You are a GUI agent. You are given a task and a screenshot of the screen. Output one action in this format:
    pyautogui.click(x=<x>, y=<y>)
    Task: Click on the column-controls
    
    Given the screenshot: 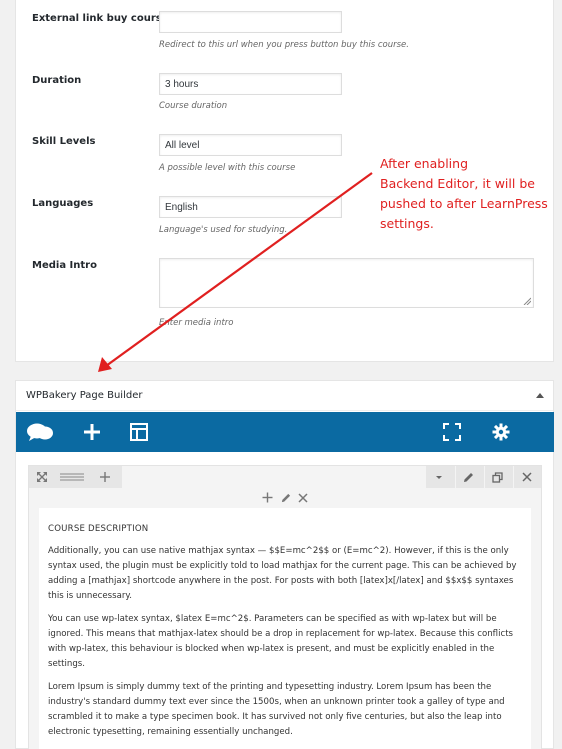 What is the action you would take?
    pyautogui.click(x=285, y=498)
    